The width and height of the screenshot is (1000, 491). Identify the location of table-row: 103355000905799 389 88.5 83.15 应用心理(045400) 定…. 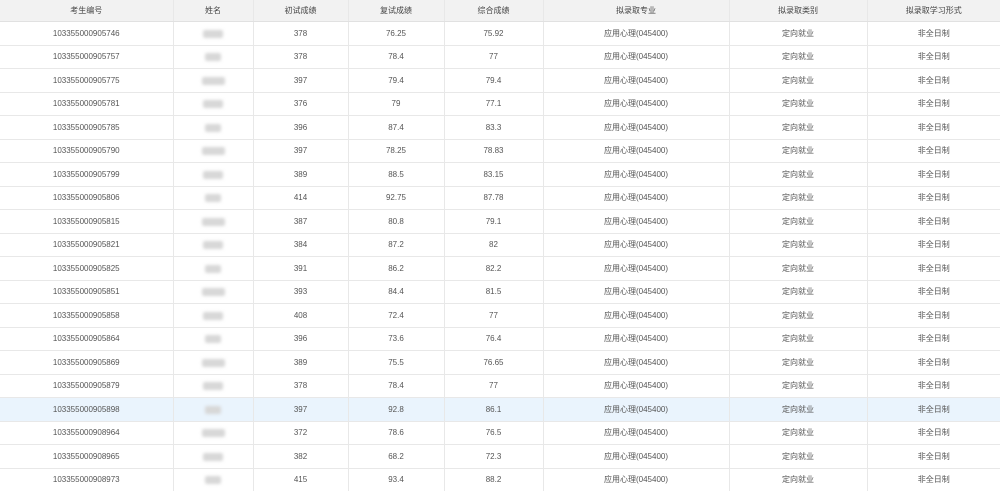
(500, 174).